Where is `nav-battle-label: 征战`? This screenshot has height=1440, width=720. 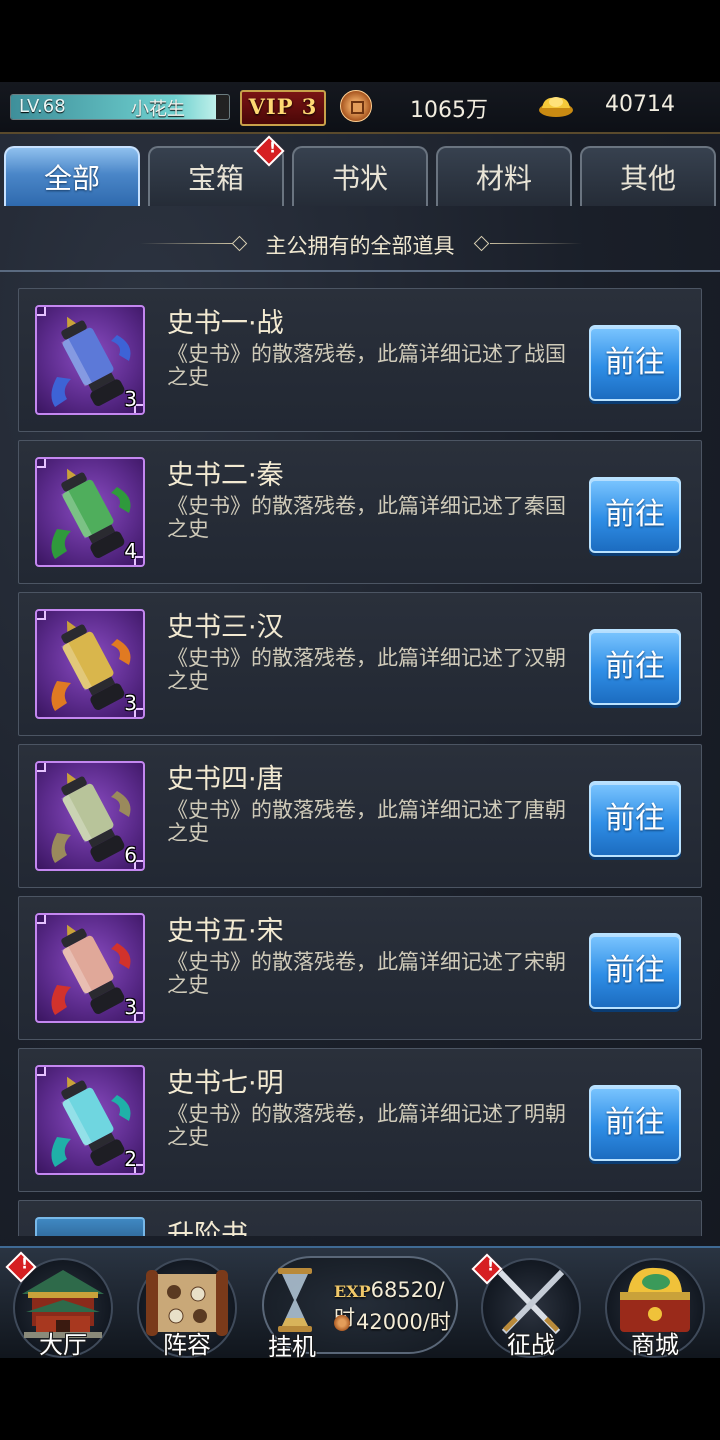
nav-battle-label: 征战 is located at coordinates (531, 1344).